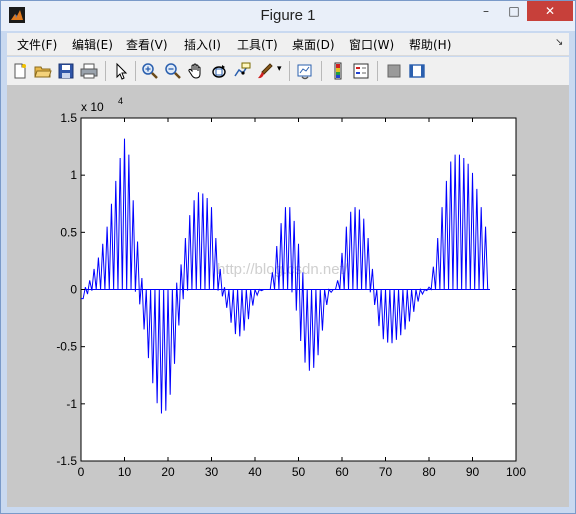  Describe the element at coordinates (92, 44) in the screenshot. I see `menu-edit: 编辑(E)` at that location.